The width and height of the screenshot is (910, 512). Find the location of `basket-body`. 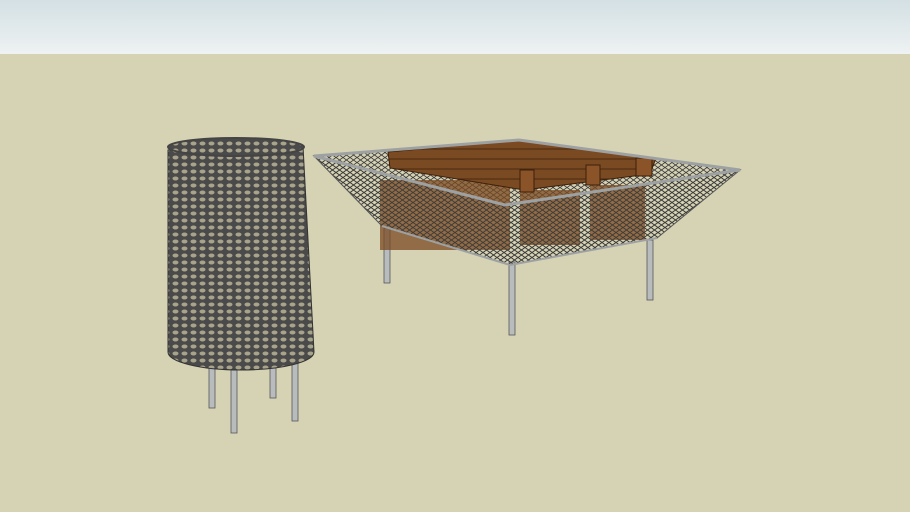

basket-body is located at coordinates (241, 258).